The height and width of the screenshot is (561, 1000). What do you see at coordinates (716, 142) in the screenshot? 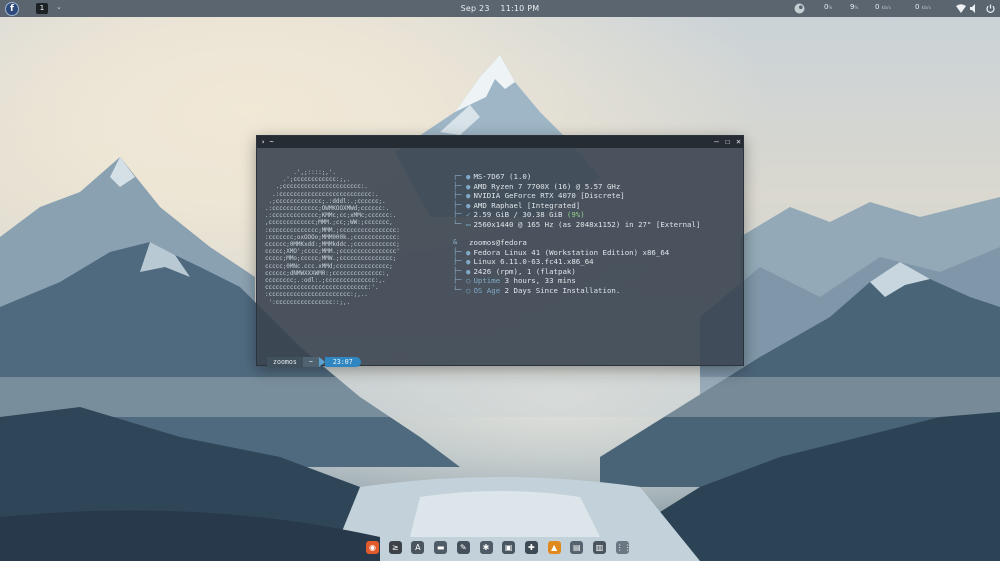
I see `minimize-button: –` at bounding box center [716, 142].